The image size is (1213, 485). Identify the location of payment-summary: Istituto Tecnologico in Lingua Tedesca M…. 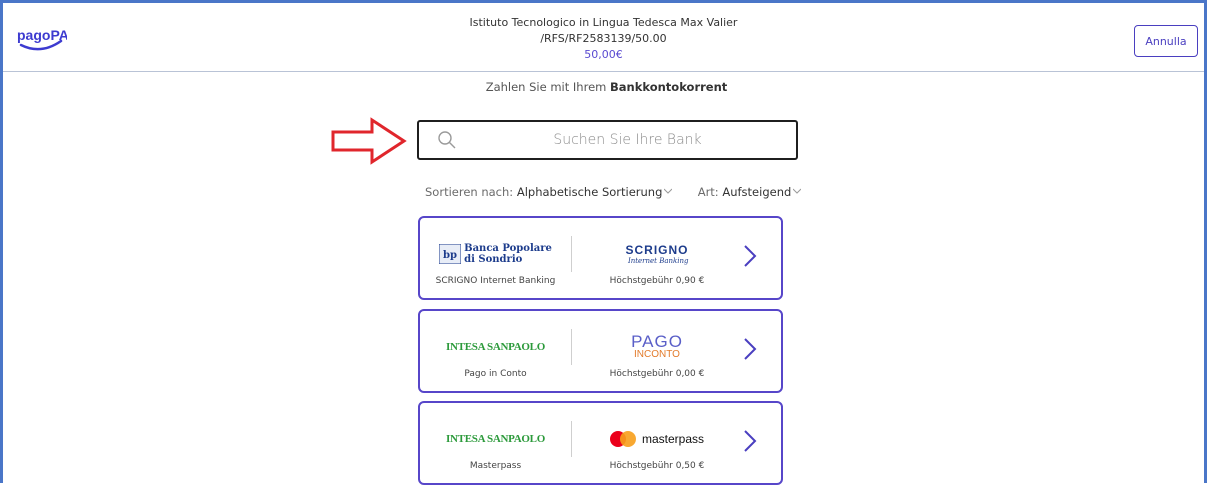
(603, 39).